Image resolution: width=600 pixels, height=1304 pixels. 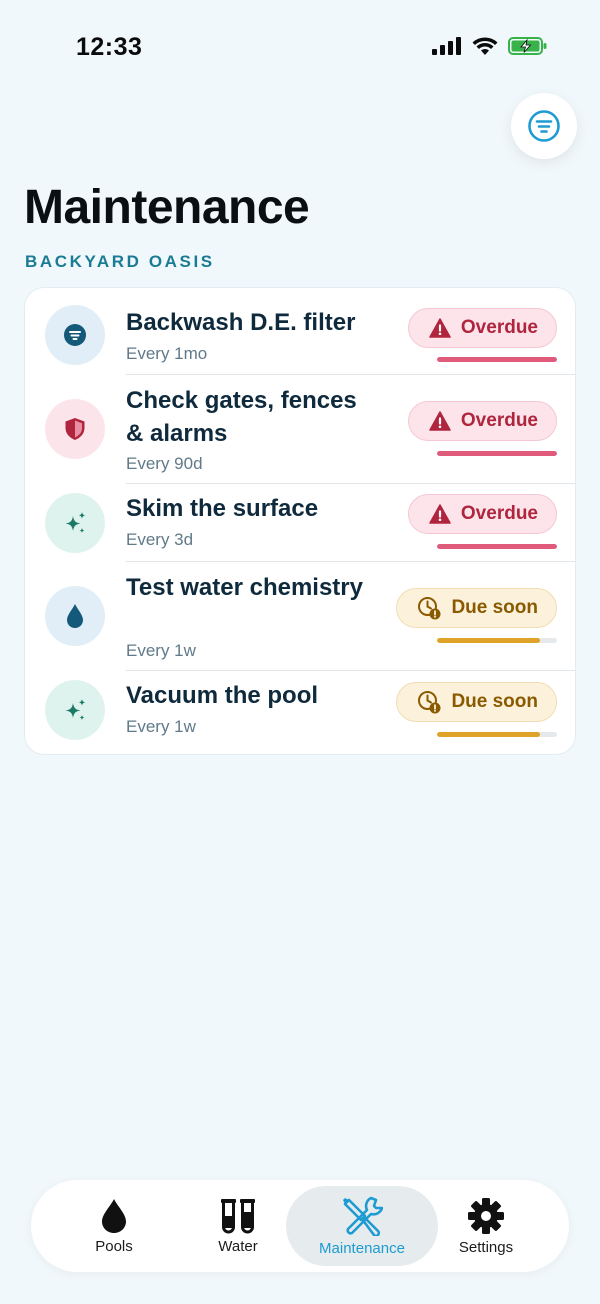 What do you see at coordinates (167, 353) in the screenshot?
I see `task-frequency: Every 1mo` at bounding box center [167, 353].